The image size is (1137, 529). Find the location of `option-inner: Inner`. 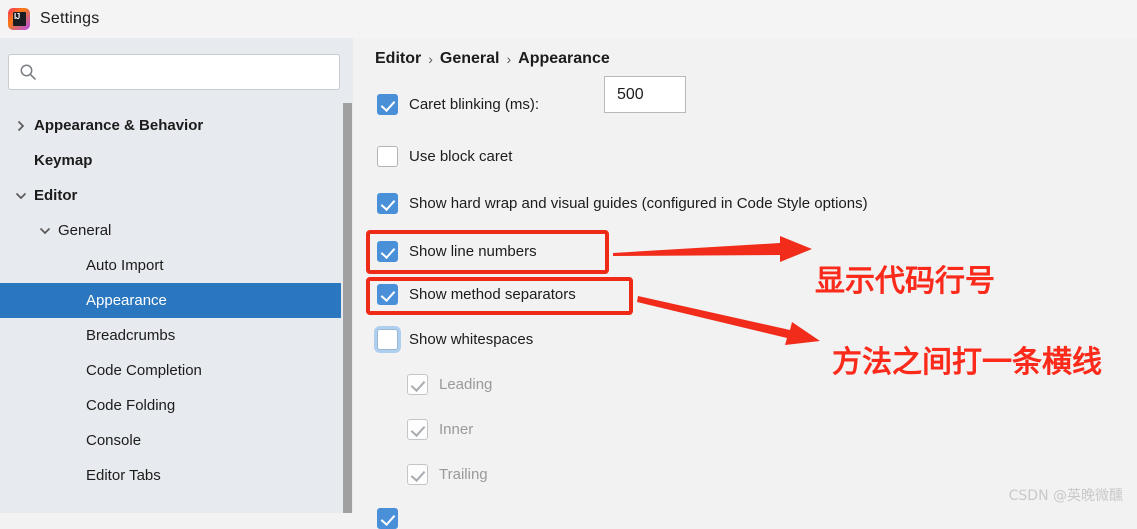

option-inner: Inner is located at coordinates (440, 429).